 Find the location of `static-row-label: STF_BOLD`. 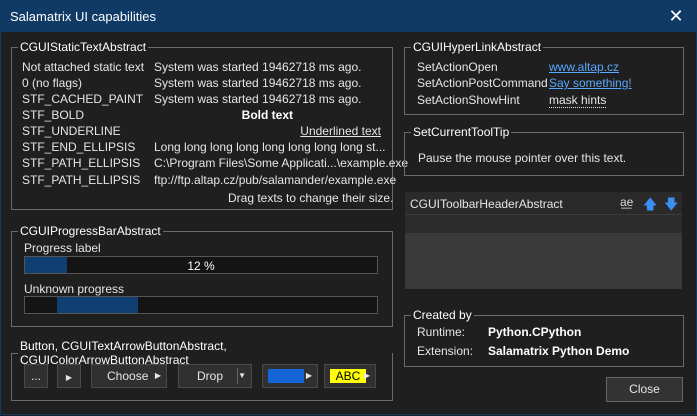

static-row-label: STF_BOLD is located at coordinates (53, 115).